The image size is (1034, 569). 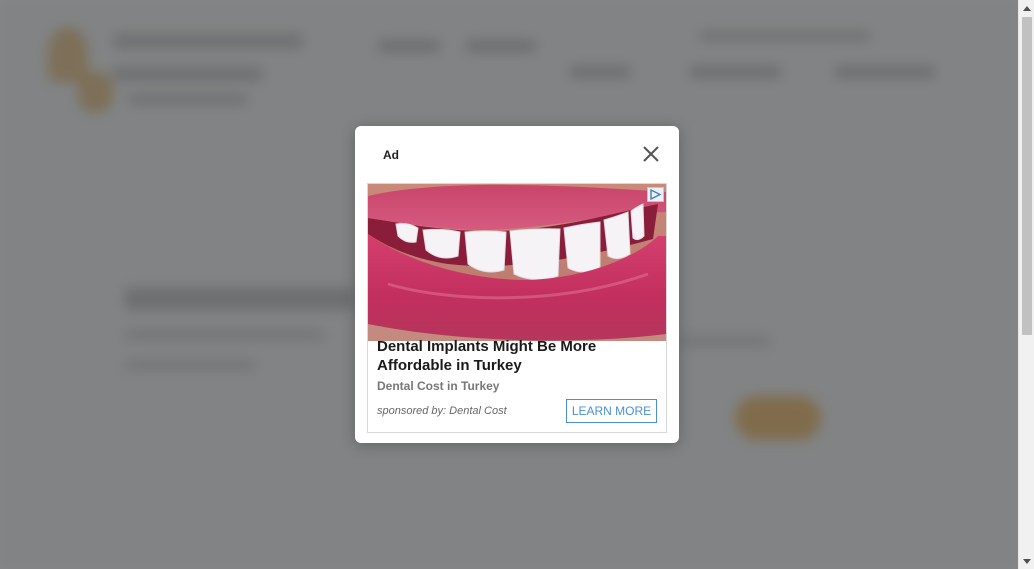 I want to click on adchoices-icon, so click(x=655, y=194).